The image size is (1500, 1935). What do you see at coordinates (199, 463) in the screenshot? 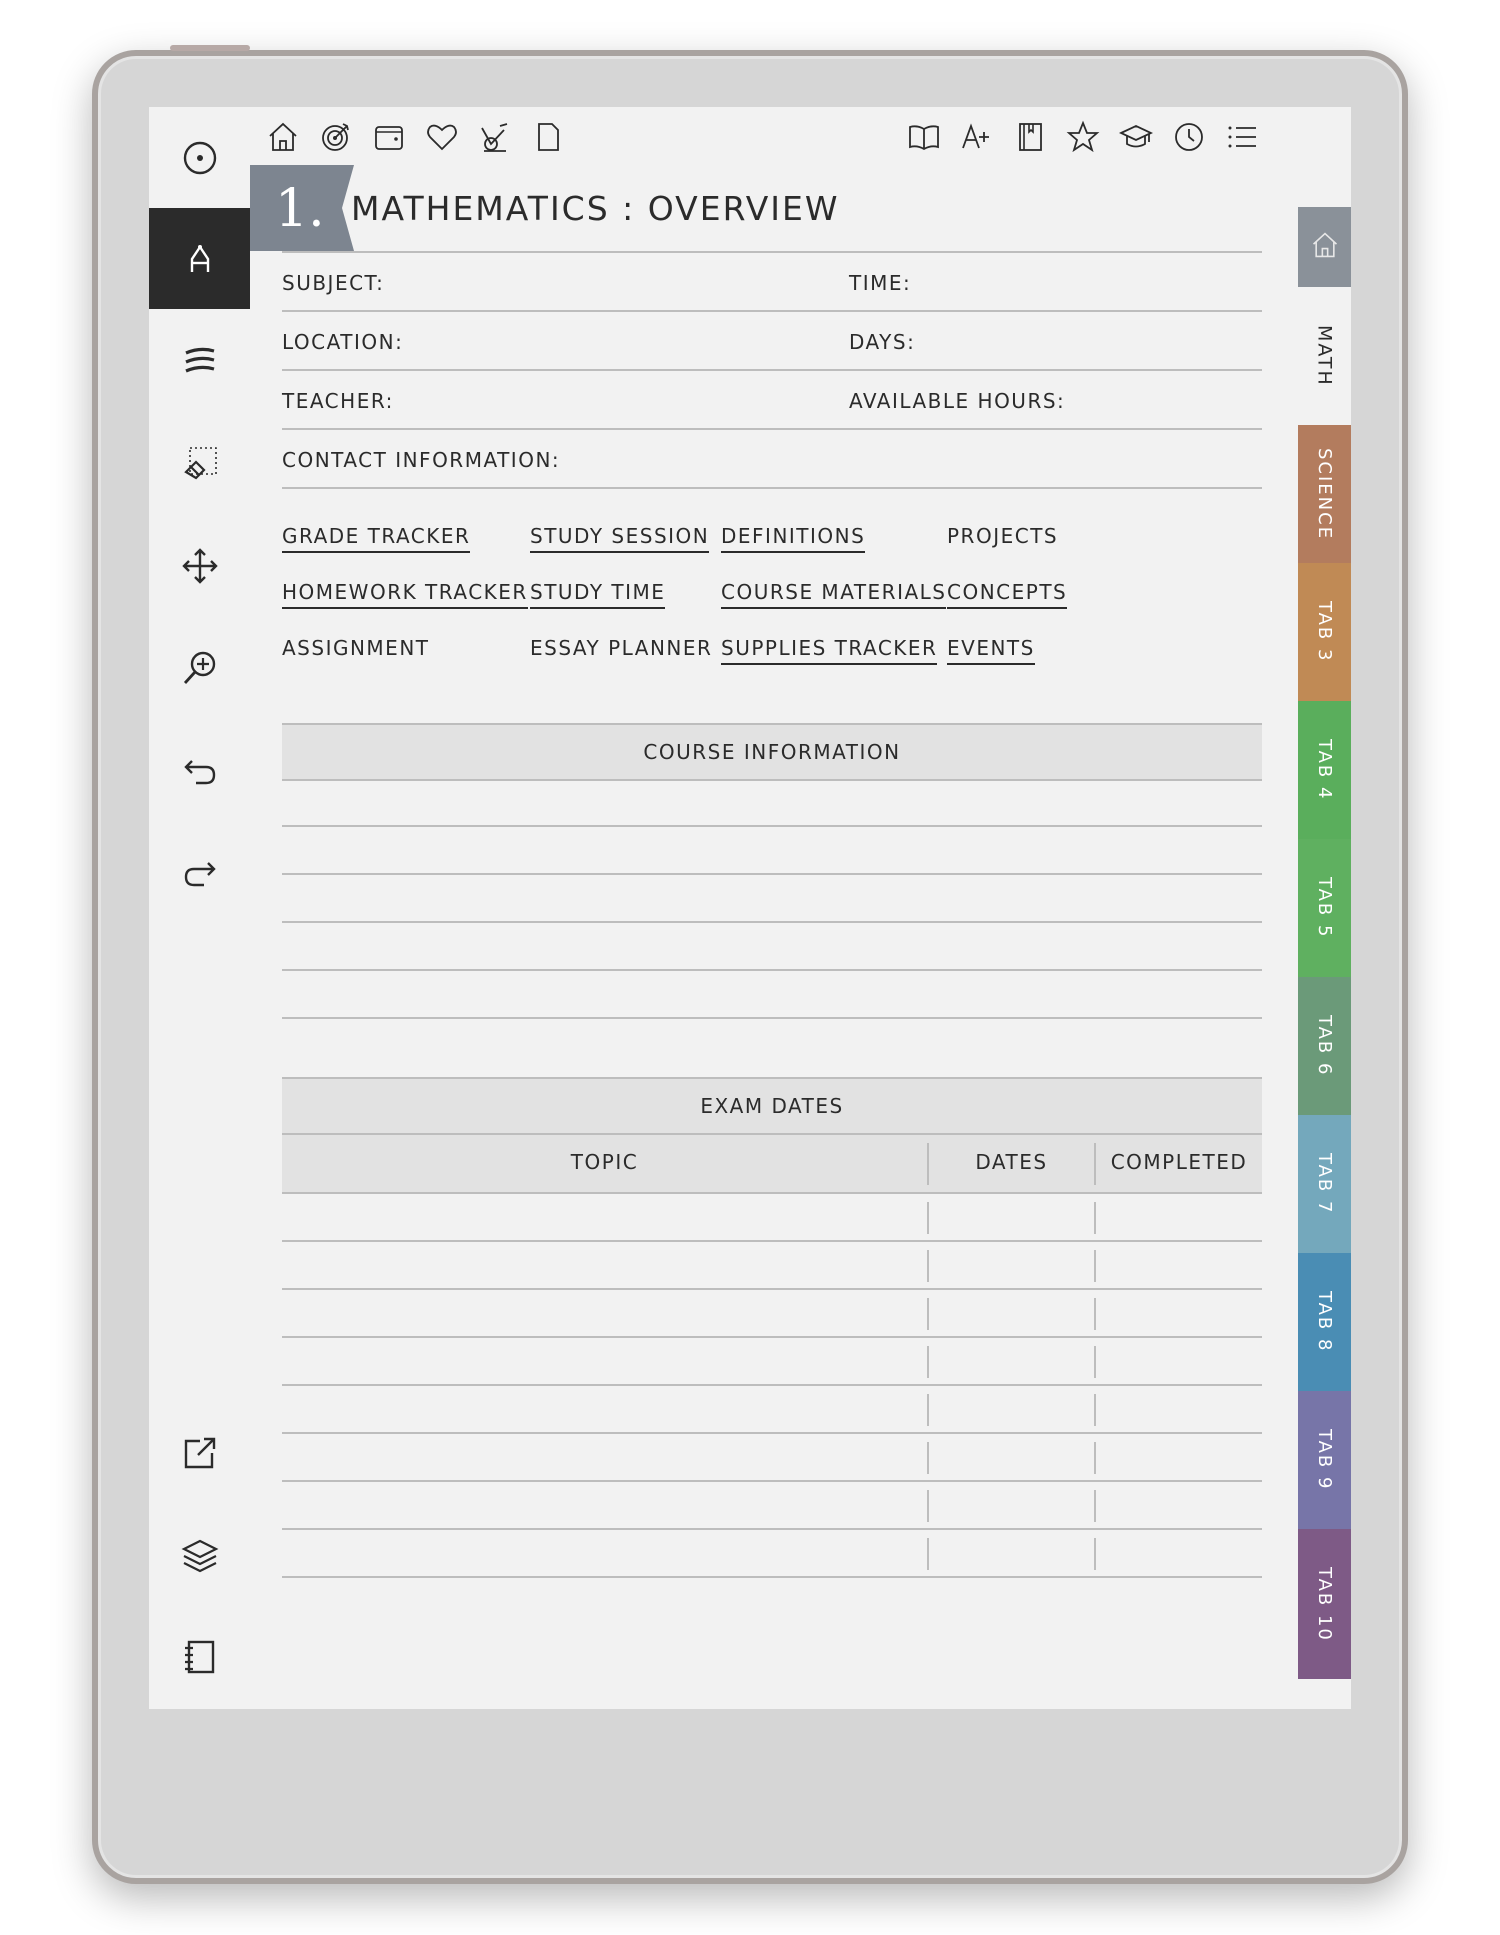
I see `eraser-select-icon` at bounding box center [199, 463].